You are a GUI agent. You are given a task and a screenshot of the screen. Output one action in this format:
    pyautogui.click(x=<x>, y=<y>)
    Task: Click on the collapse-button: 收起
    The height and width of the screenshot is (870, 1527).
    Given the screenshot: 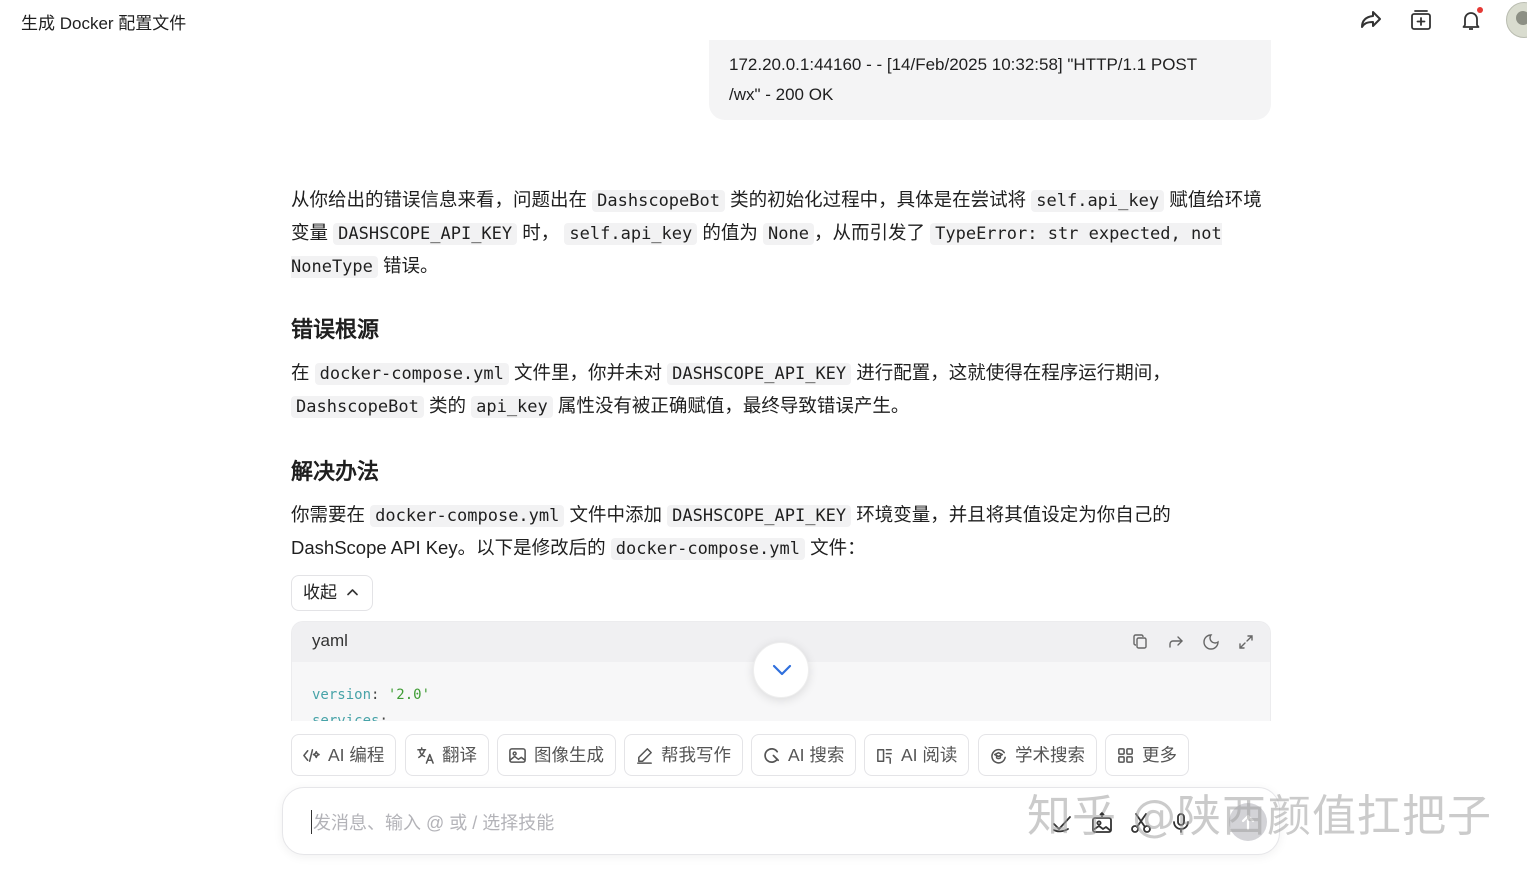 What is the action you would take?
    pyautogui.click(x=332, y=593)
    